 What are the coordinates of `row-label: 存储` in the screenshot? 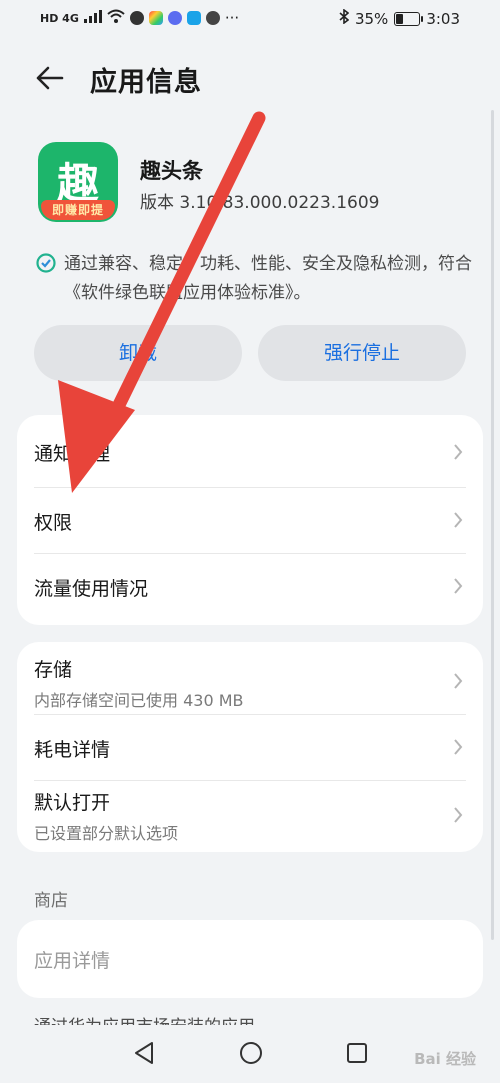 It's located at (53, 670).